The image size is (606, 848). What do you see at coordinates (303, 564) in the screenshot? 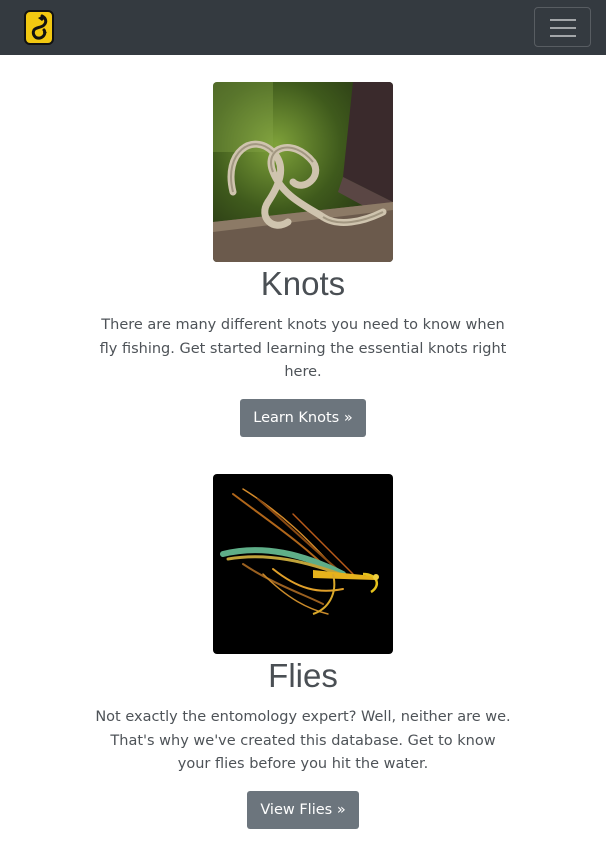
I see `fishing-fly-image` at bounding box center [303, 564].